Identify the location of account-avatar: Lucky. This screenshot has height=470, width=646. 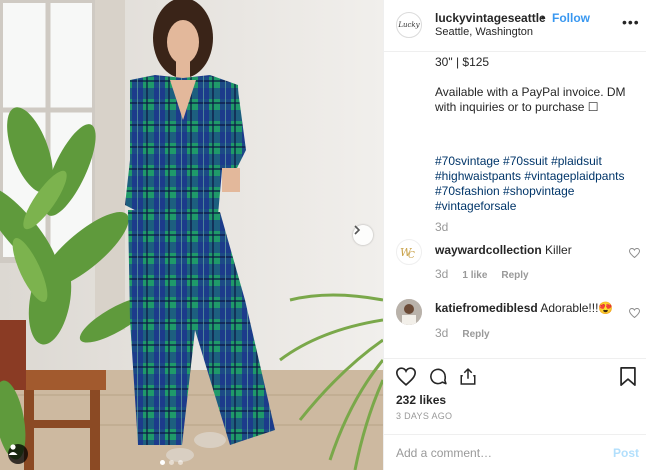
(409, 25).